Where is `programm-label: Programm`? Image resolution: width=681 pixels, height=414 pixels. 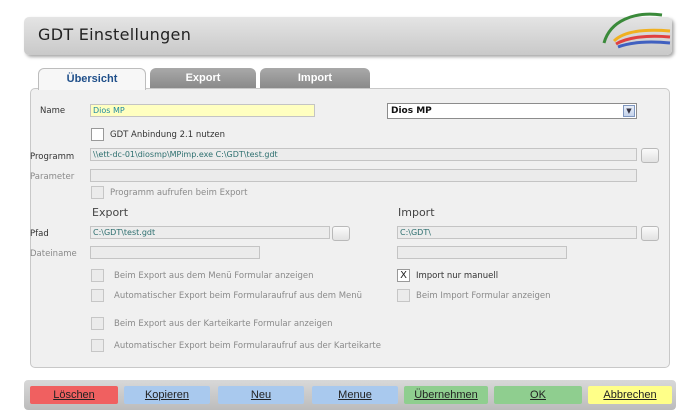
programm-label: Programm is located at coordinates (52, 157).